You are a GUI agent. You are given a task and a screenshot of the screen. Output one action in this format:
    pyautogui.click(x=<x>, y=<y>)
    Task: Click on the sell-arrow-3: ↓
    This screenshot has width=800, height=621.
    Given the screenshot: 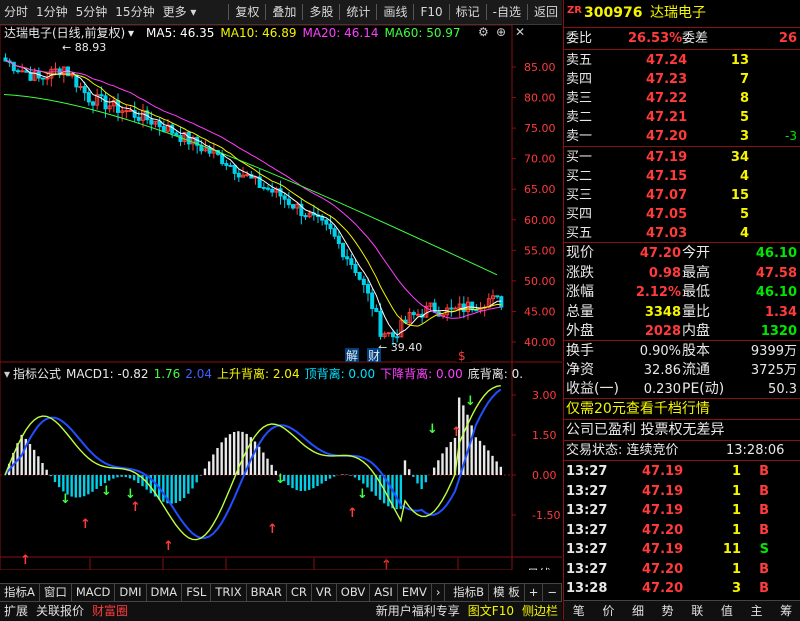 What is the action you would take?
    pyautogui.click(x=280, y=479)
    